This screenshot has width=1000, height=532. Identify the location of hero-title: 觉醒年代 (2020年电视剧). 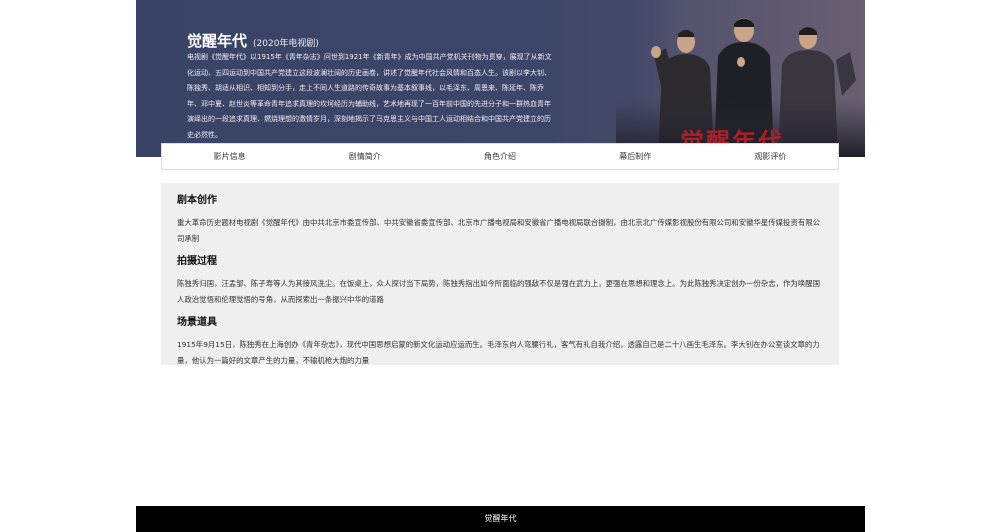
(253, 40).